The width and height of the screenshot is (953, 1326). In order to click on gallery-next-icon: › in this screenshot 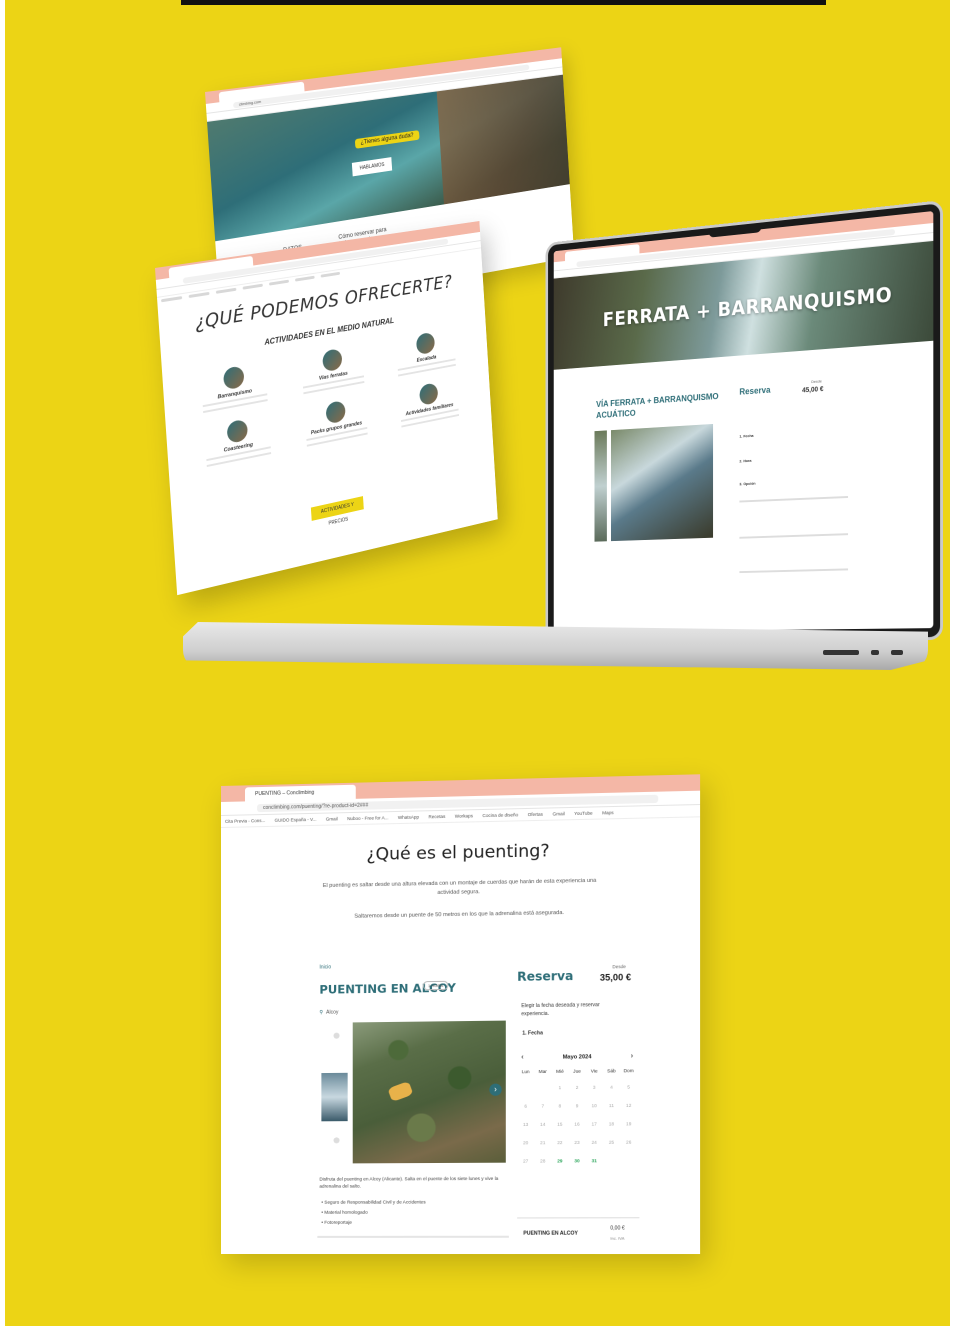, I will do `click(495, 1089)`.